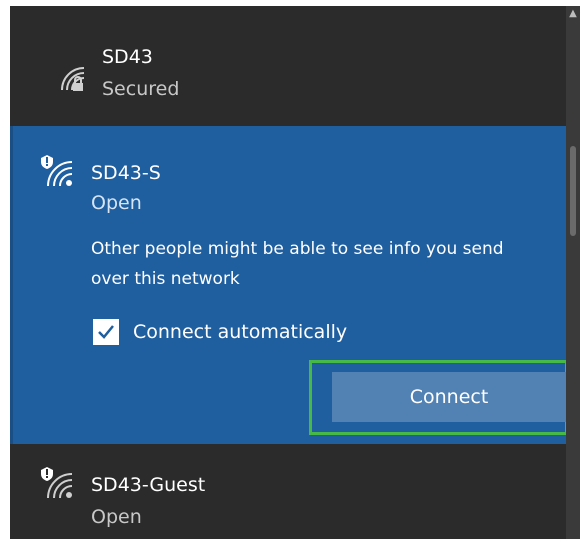  What do you see at coordinates (73, 79) in the screenshot?
I see `wifi-secured-icon` at bounding box center [73, 79].